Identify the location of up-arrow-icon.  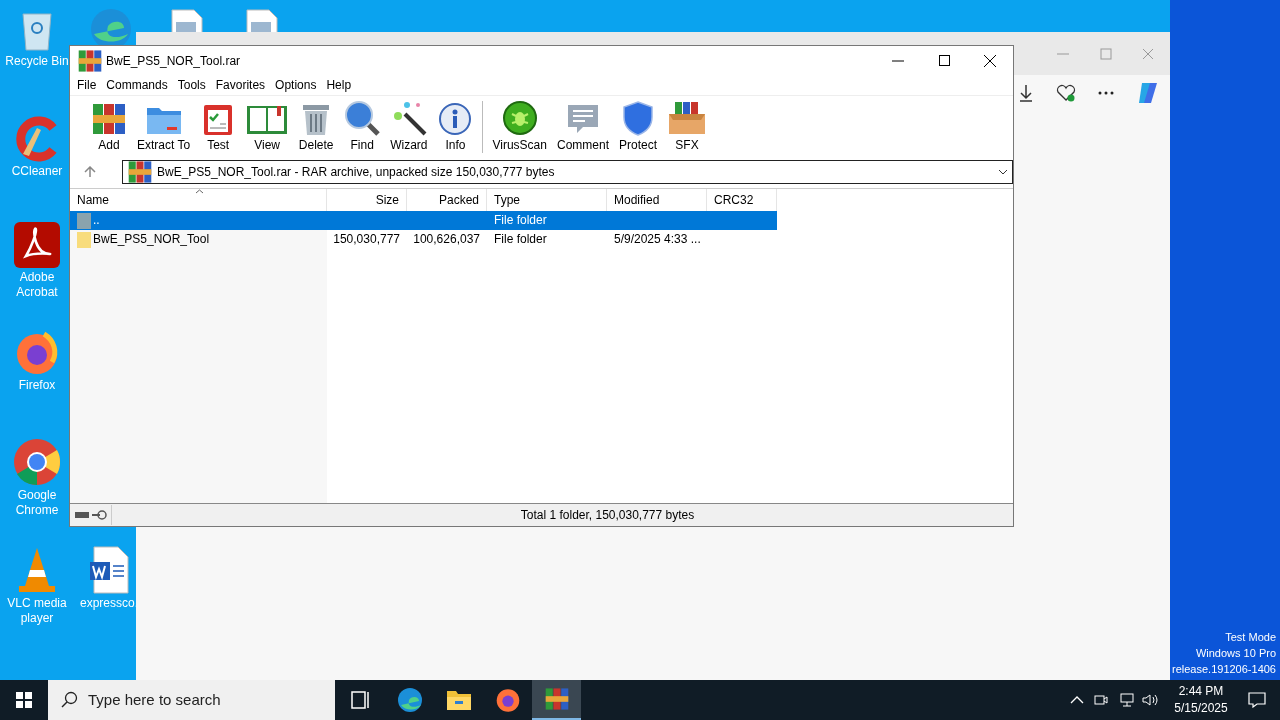
(90, 172).